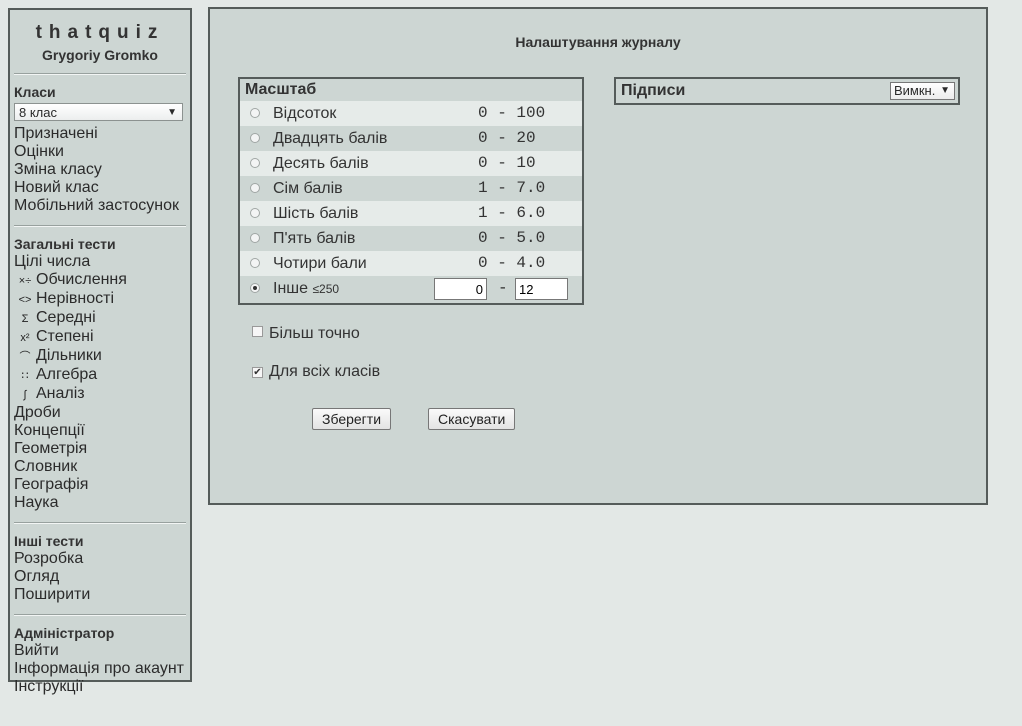  Describe the element at coordinates (308, 188) in the screenshot. I see `scale-label: Сім балів` at that location.